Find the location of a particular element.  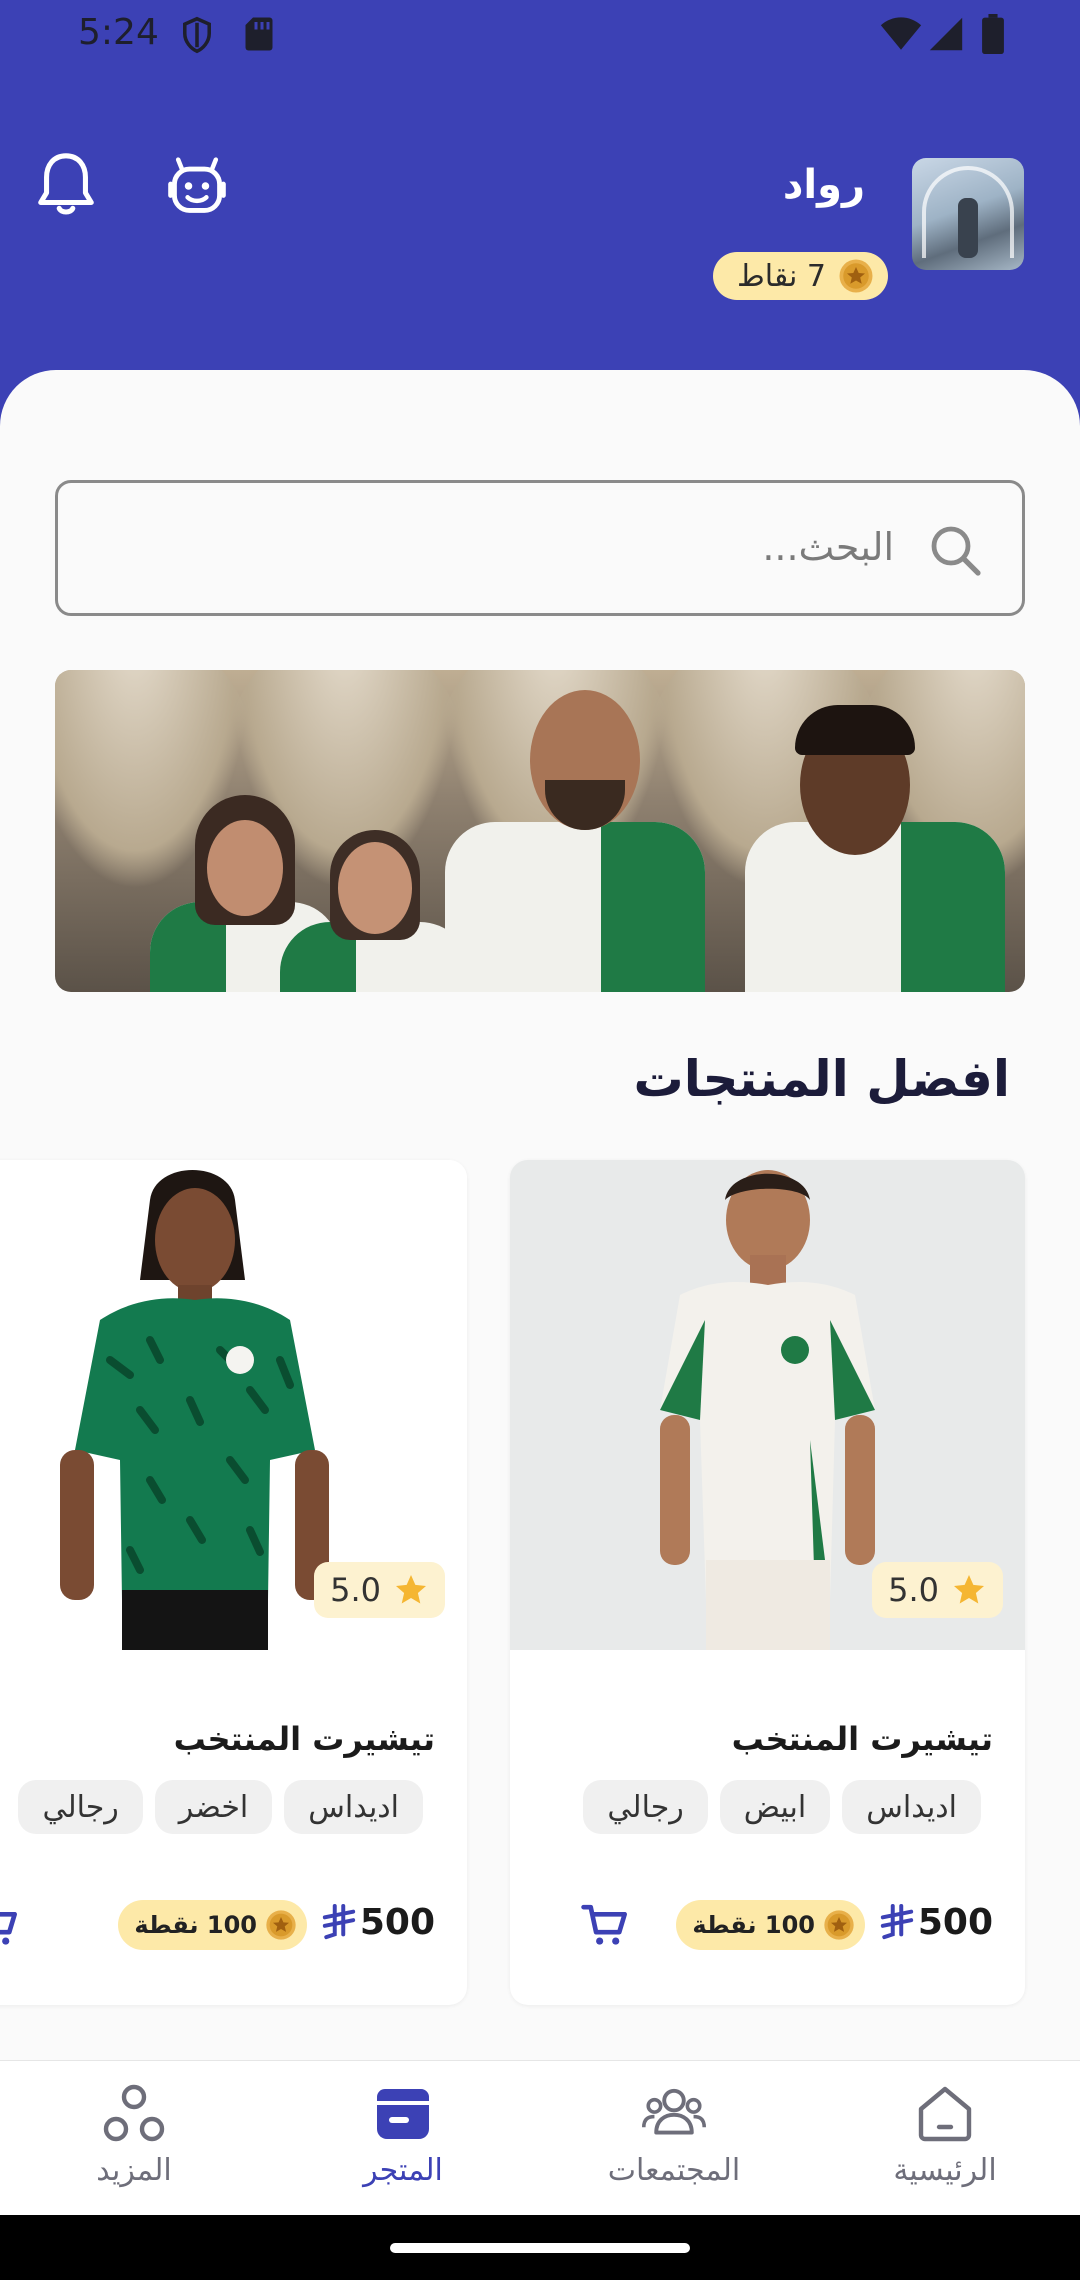

battery-icon is located at coordinates (993, 34).